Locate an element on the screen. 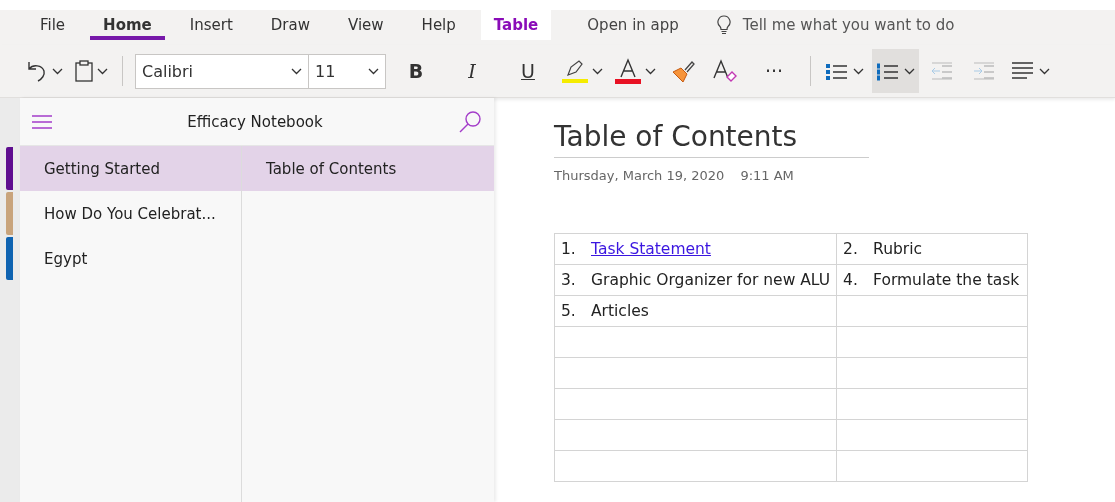 This screenshot has width=1115, height=502. cell-text: Articles is located at coordinates (620, 311).